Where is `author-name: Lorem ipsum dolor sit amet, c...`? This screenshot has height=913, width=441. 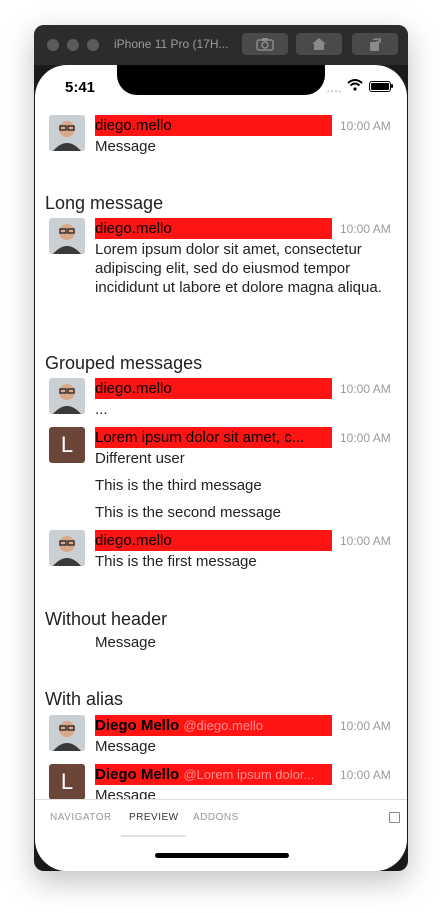 author-name: Lorem ipsum dolor sit amet, c... is located at coordinates (200, 437).